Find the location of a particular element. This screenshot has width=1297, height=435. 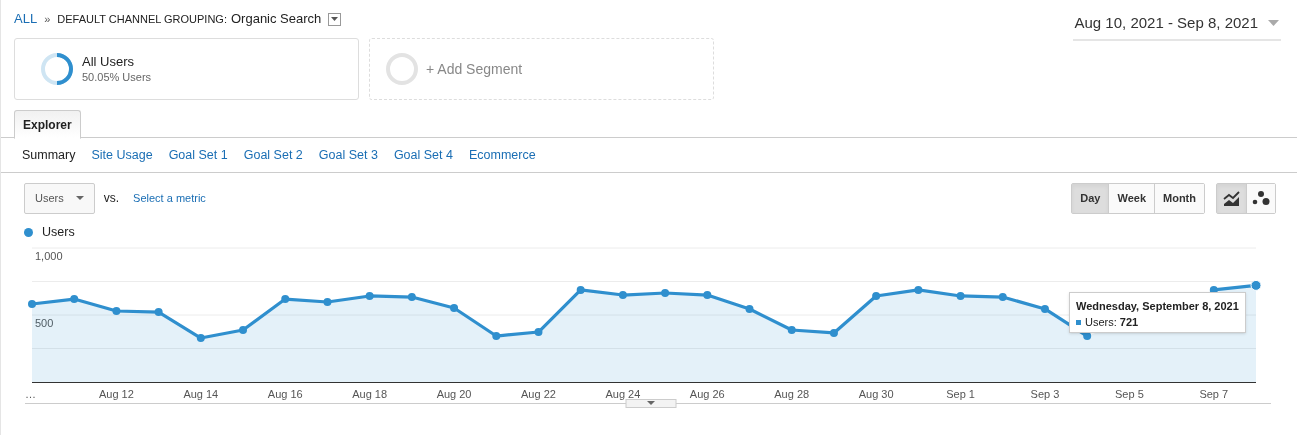

x-axis-label: Aug 24 is located at coordinates (623, 394).